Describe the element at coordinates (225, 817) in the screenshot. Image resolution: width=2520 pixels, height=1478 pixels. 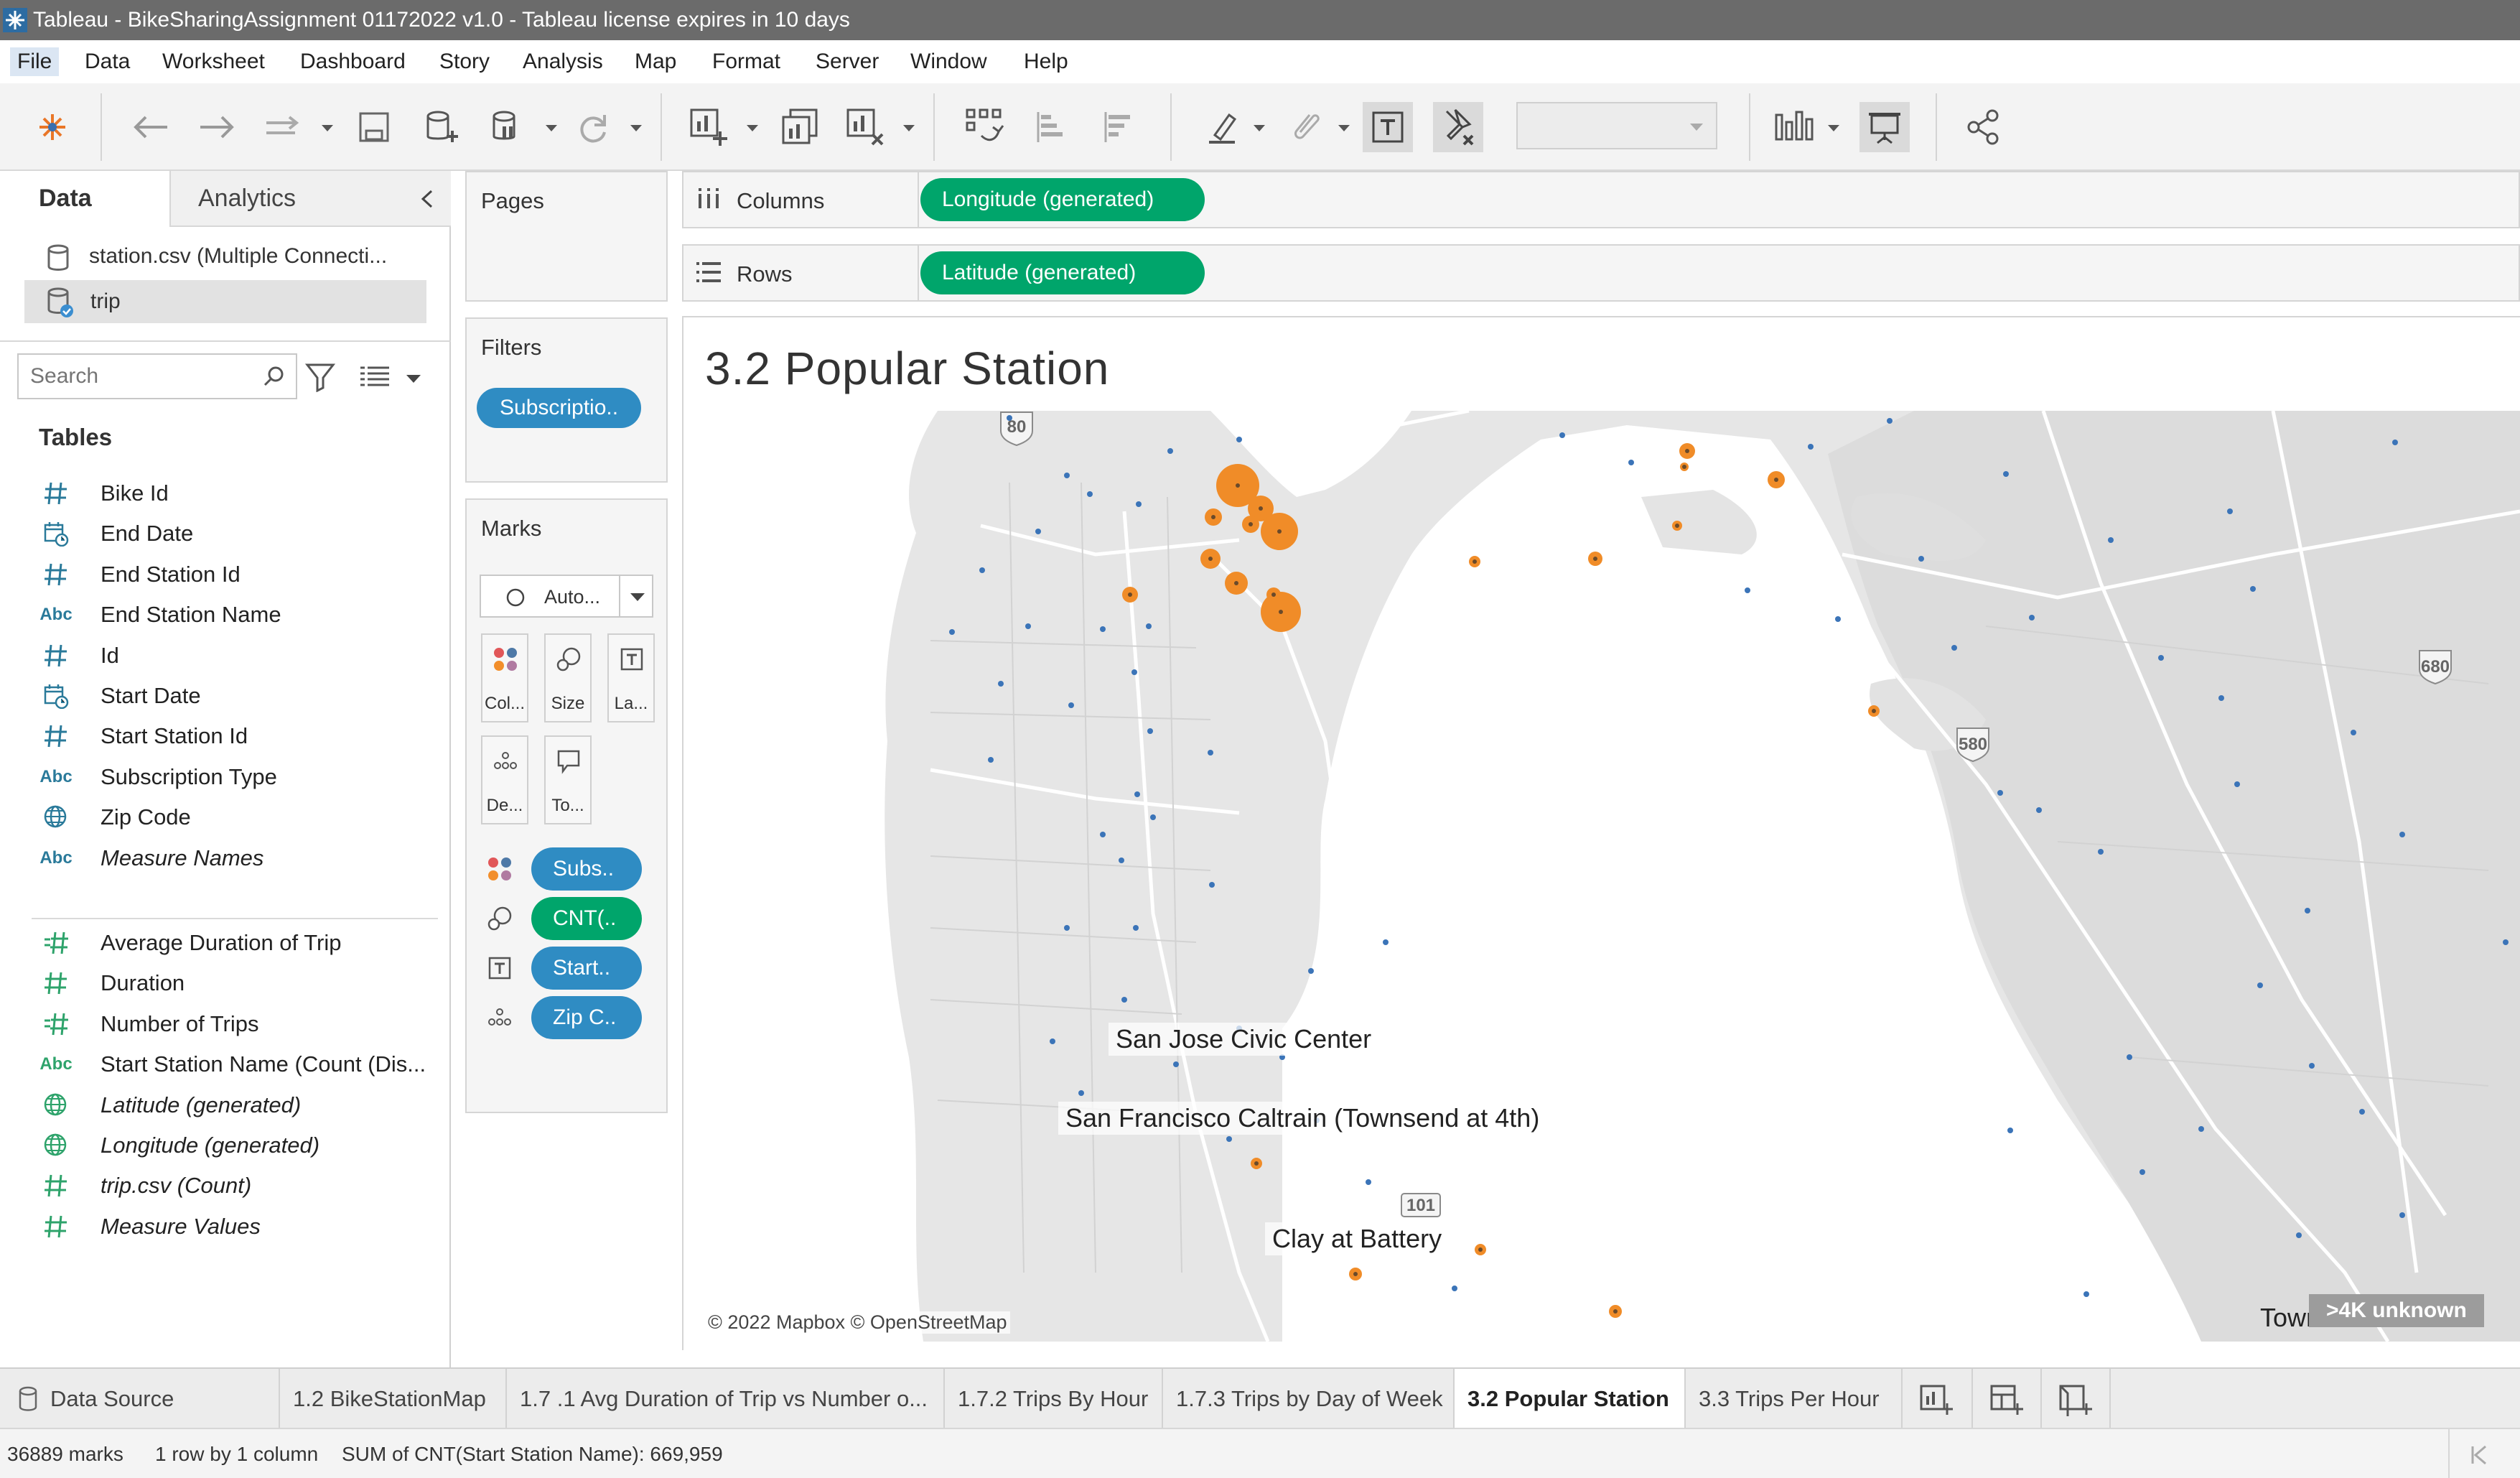
I see `field-zip-code: Zip Code` at that location.